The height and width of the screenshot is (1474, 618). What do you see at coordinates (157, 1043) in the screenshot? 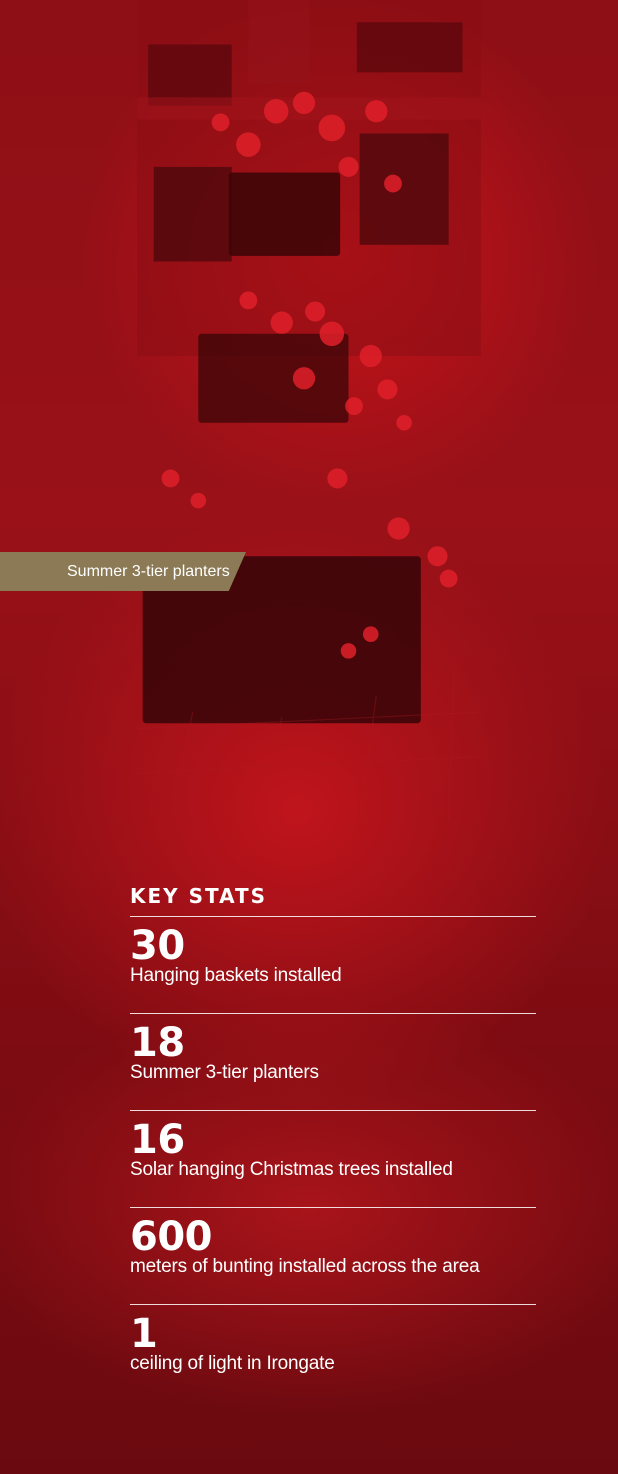
I see `stat-value: 18` at bounding box center [157, 1043].